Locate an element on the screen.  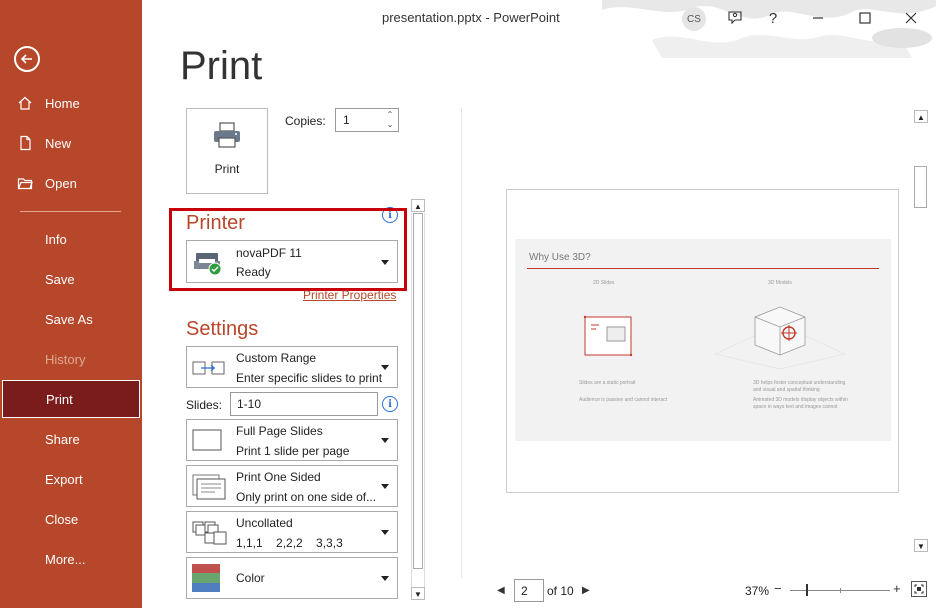
uncollated-icon is located at coordinates (210, 535).